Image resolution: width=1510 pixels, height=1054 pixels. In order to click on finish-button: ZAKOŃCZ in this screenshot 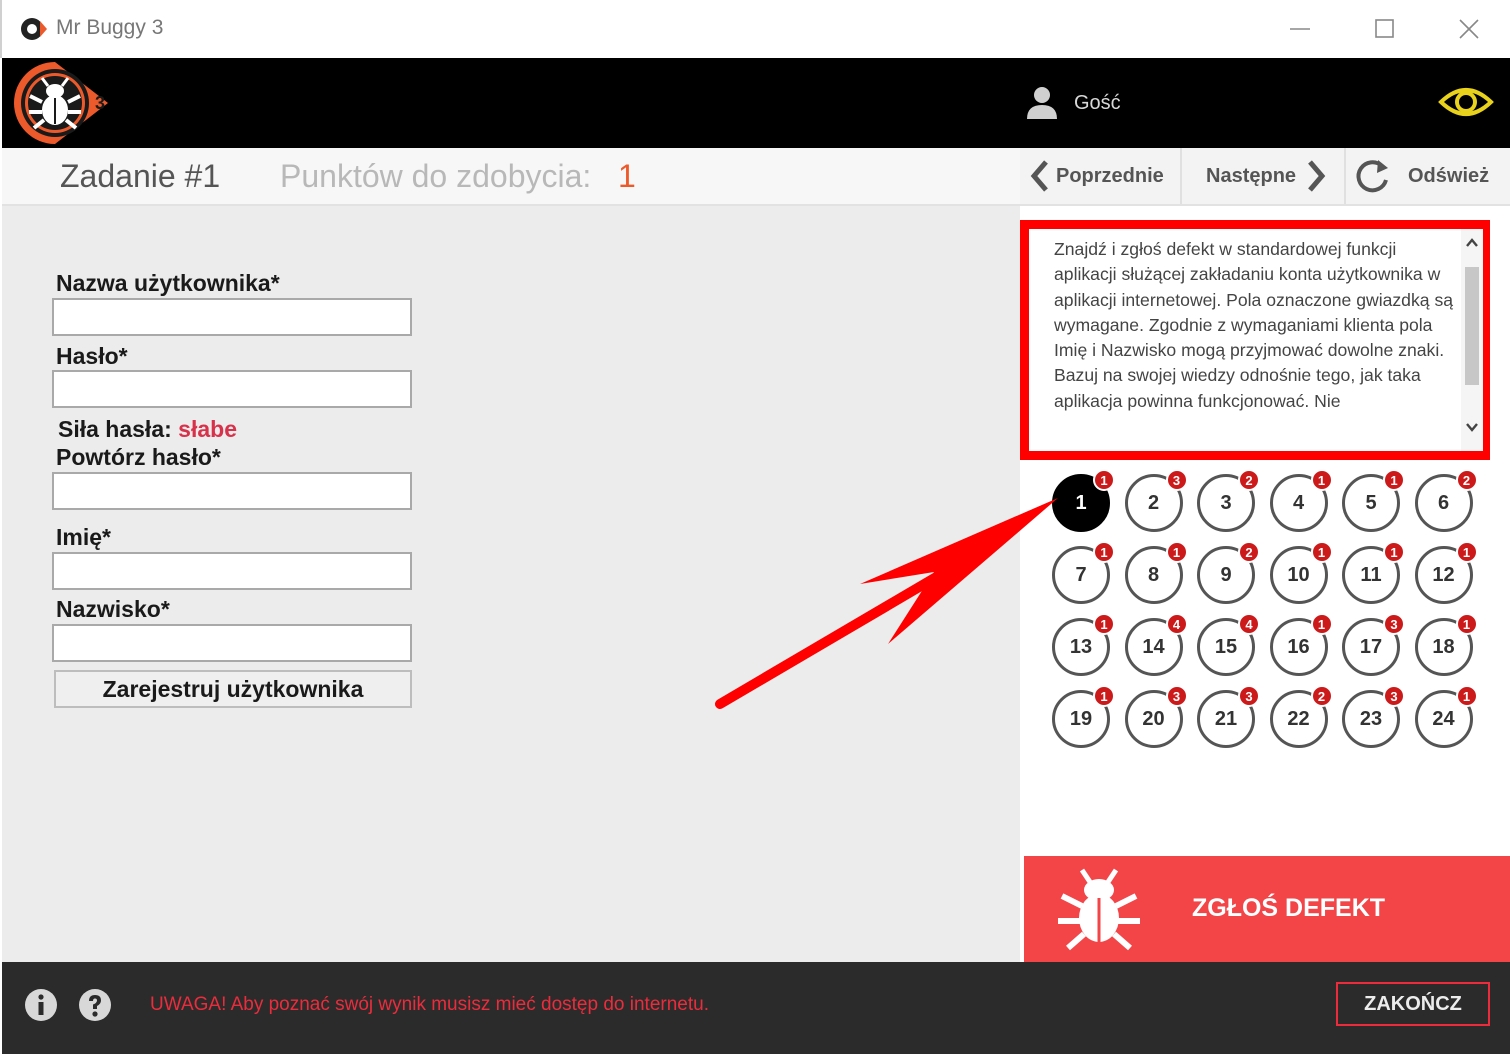, I will do `click(1413, 1004)`.